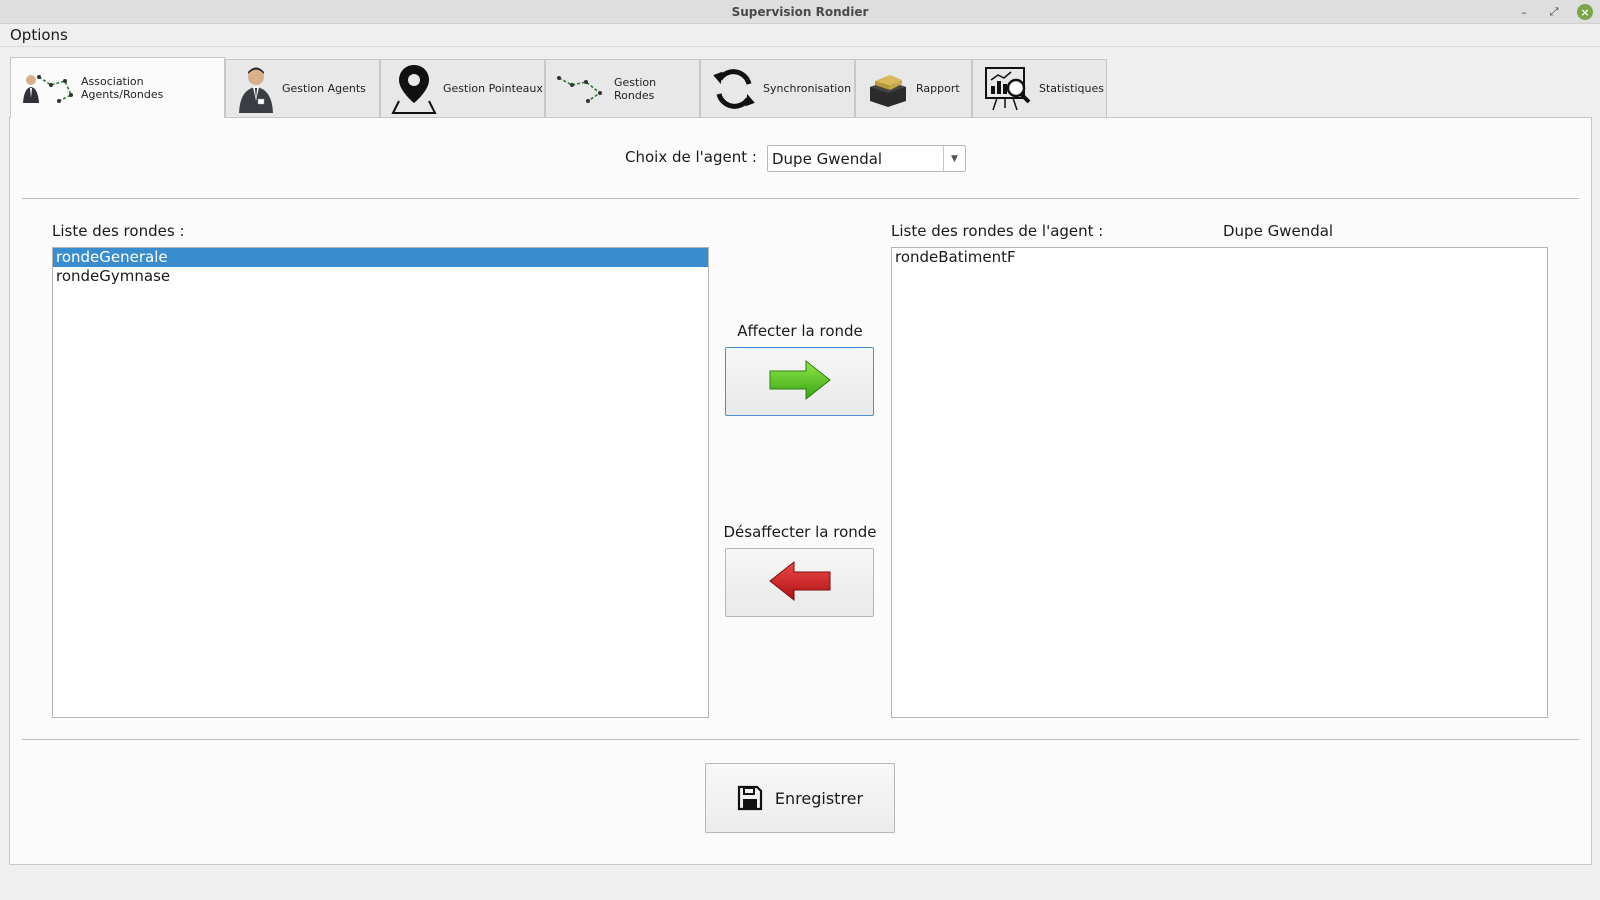 This screenshot has height=900, width=1600. I want to click on agent-rounds-title: Liste des rondes de l'agent :, so click(997, 231).